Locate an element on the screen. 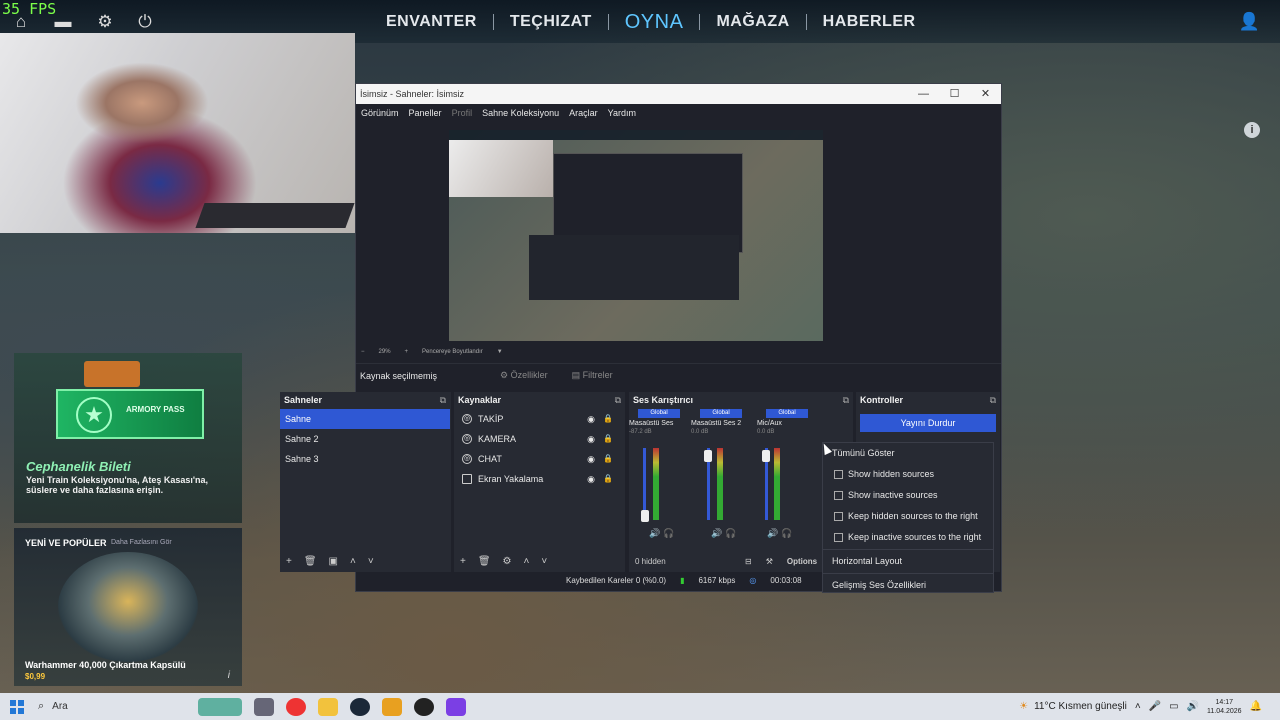  zoom-out-icon: − is located at coordinates (363, 352).